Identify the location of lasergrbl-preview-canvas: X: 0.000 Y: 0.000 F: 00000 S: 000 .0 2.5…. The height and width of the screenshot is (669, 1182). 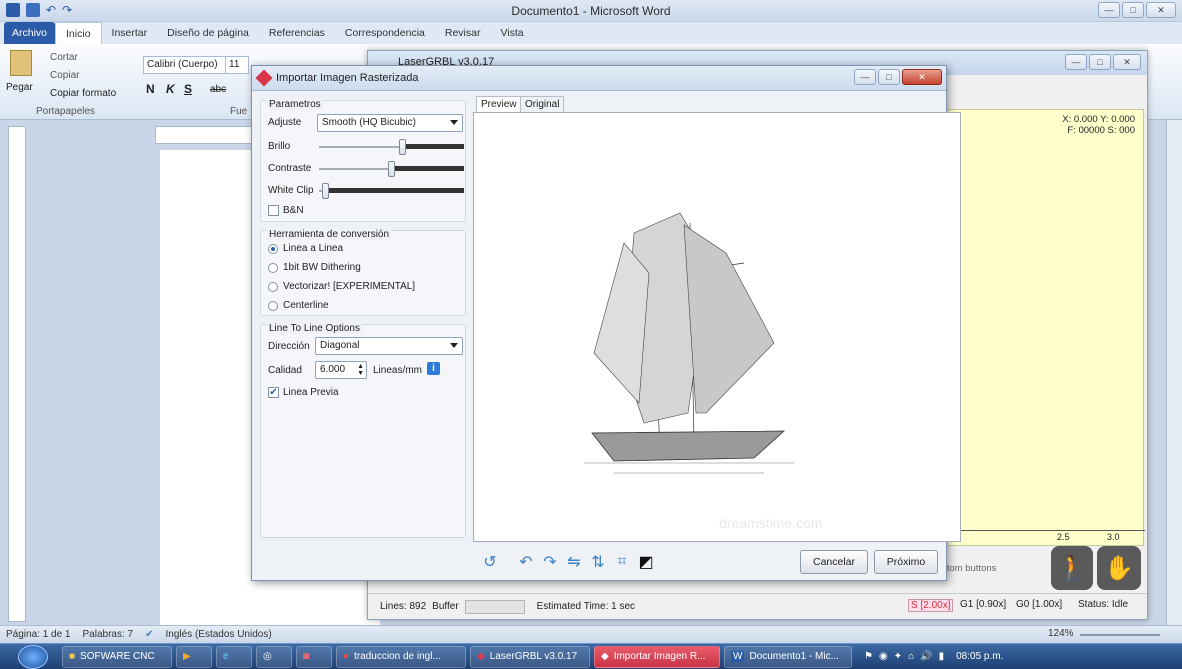
(1041, 327).